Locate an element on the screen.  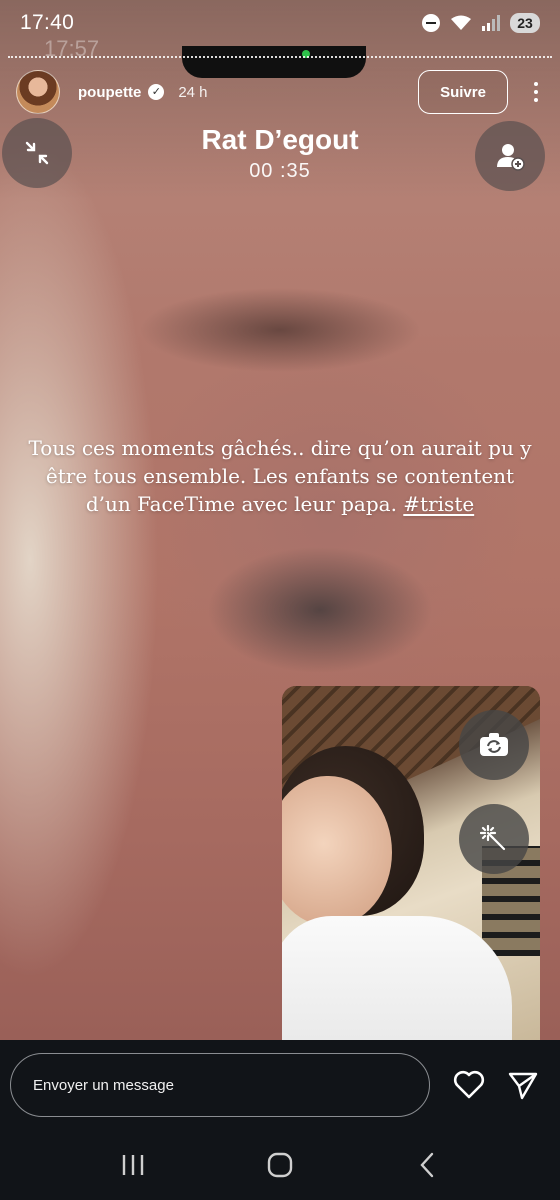
flip-camera-button is located at coordinates (494, 745).